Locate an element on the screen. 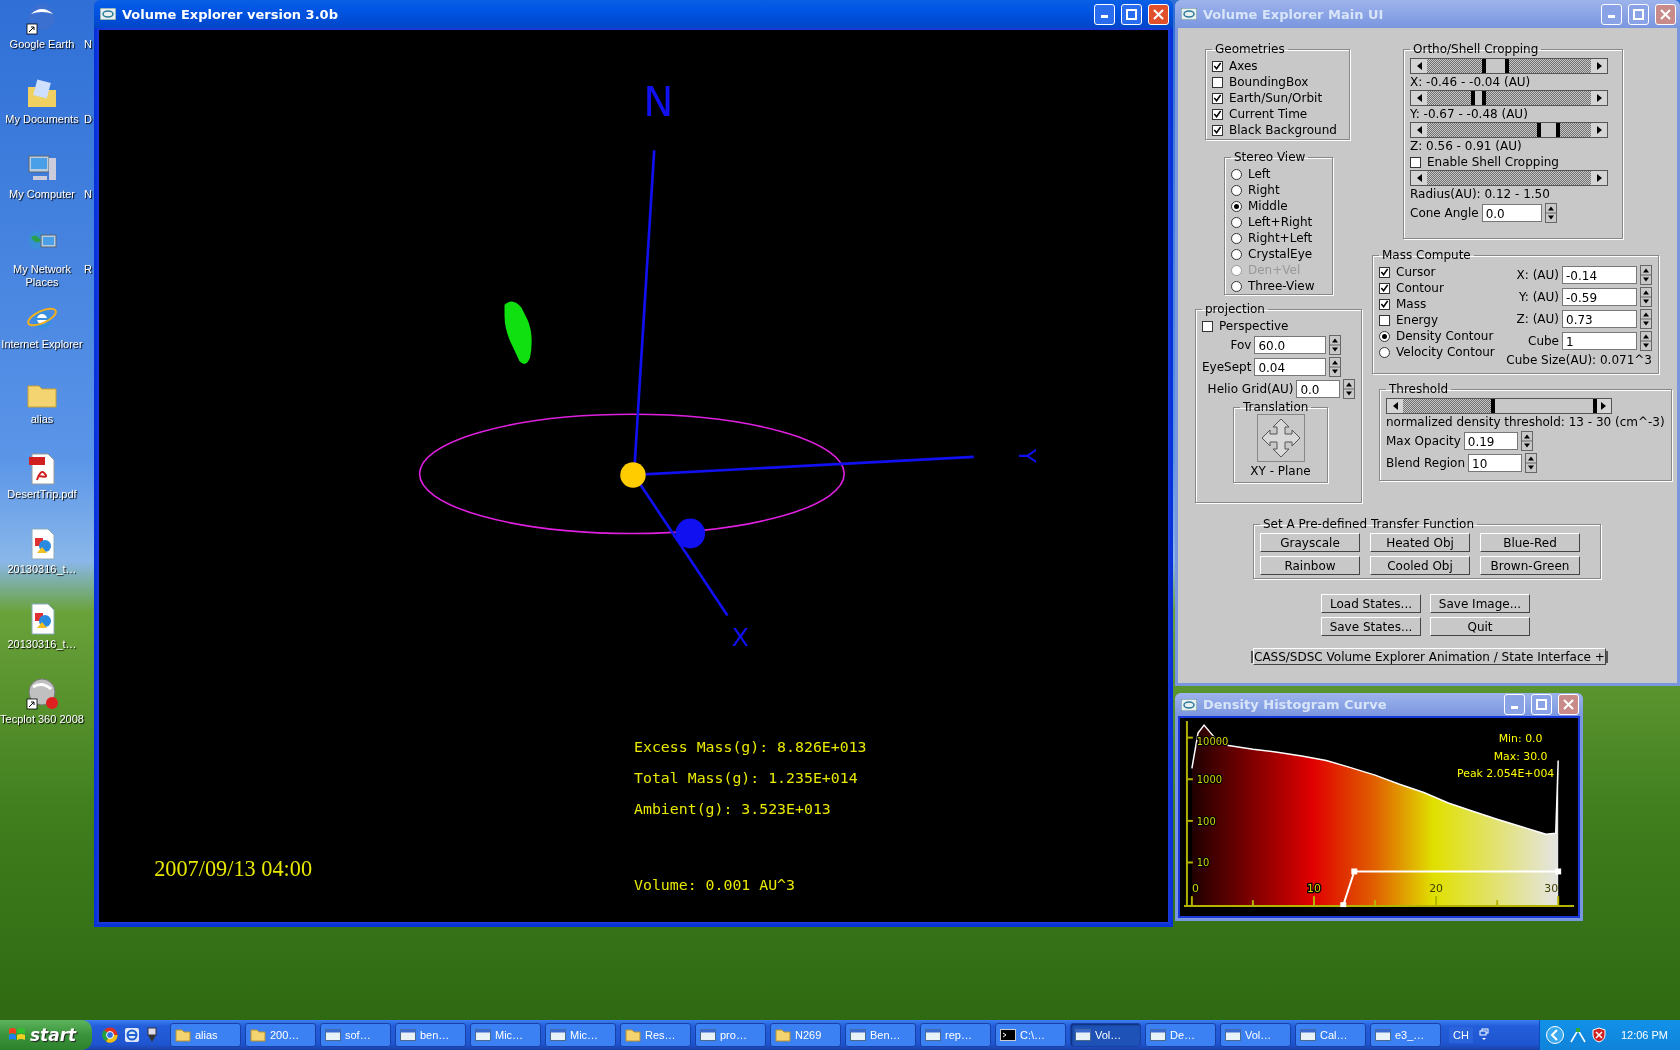 This screenshot has width=1680, height=1050. desktop-icon-label: My Documents is located at coordinates (42, 119).